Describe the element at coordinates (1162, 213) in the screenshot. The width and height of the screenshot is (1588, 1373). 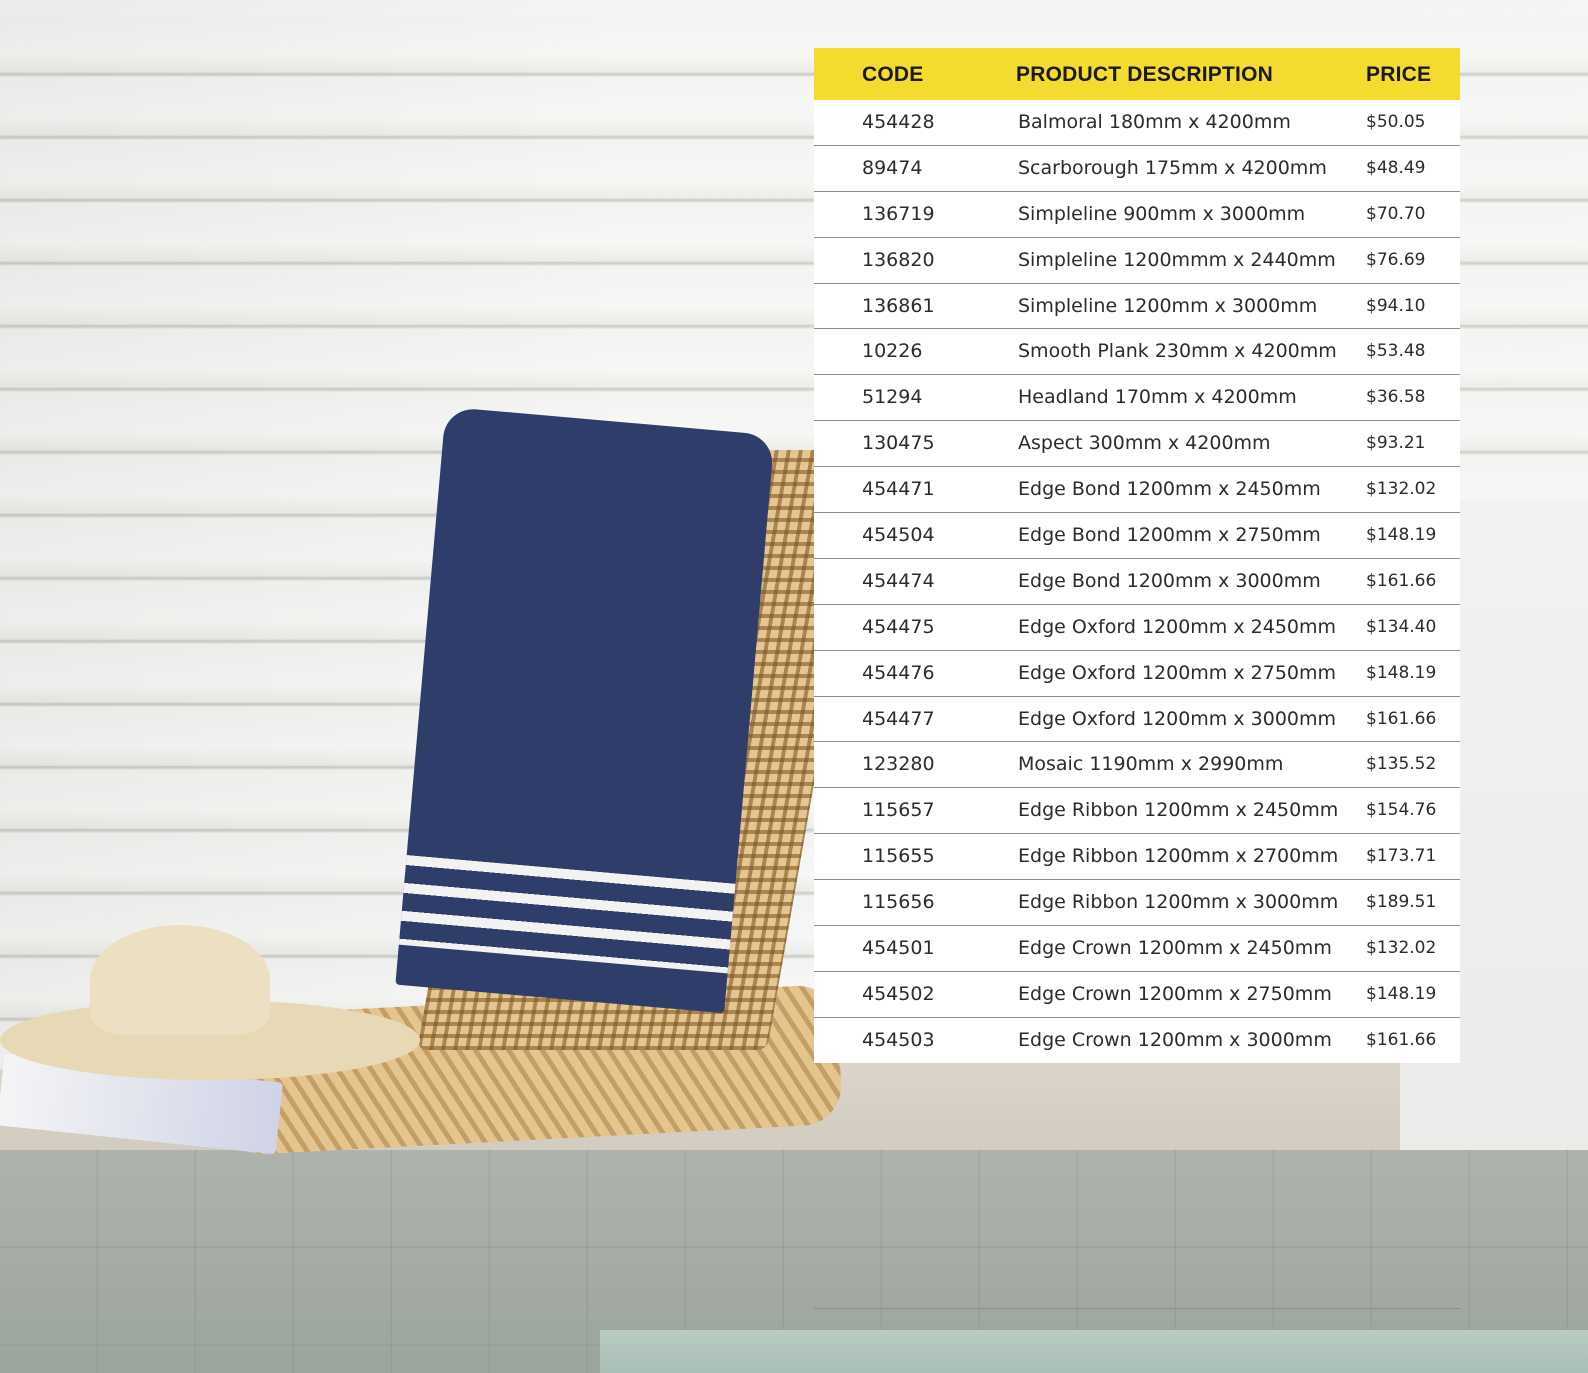
I see `cell-description: Simpleline 900mm x 3000mm` at that location.